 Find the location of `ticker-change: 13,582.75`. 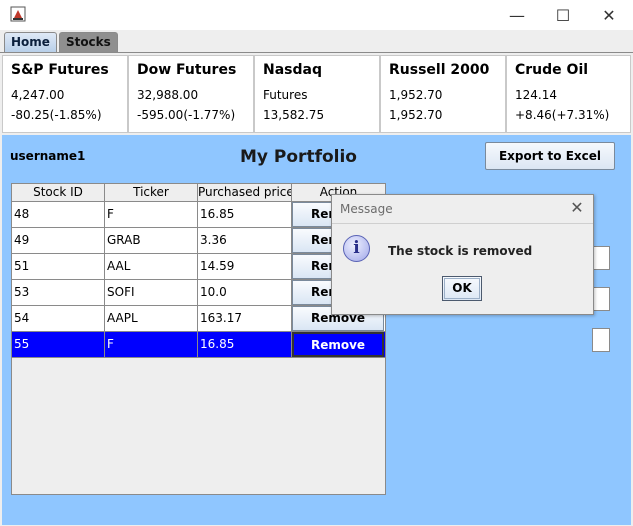

ticker-change: 13,582.75 is located at coordinates (294, 115).